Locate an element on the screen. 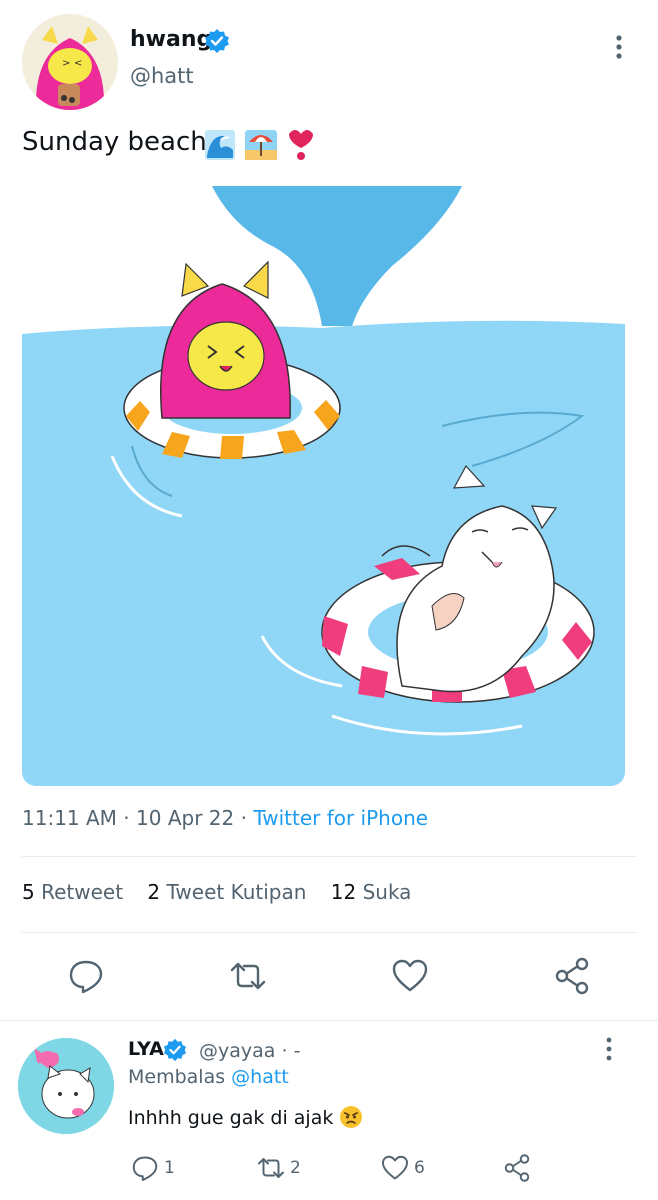 Image resolution: width=658 pixels, height=1200 pixels. reply-retweets-count: 2 is located at coordinates (295, 1168).